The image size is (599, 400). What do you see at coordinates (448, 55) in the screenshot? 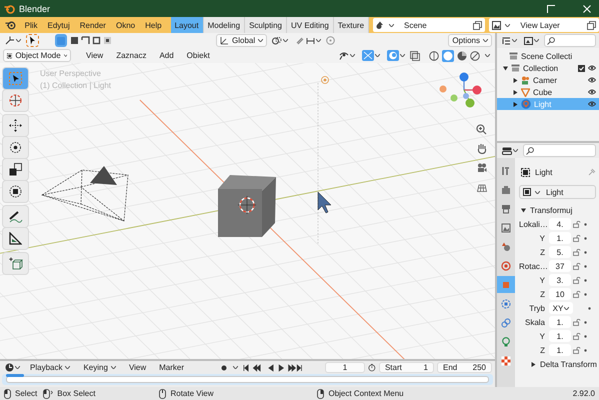
I see `solid-shading-icon` at bounding box center [448, 55].